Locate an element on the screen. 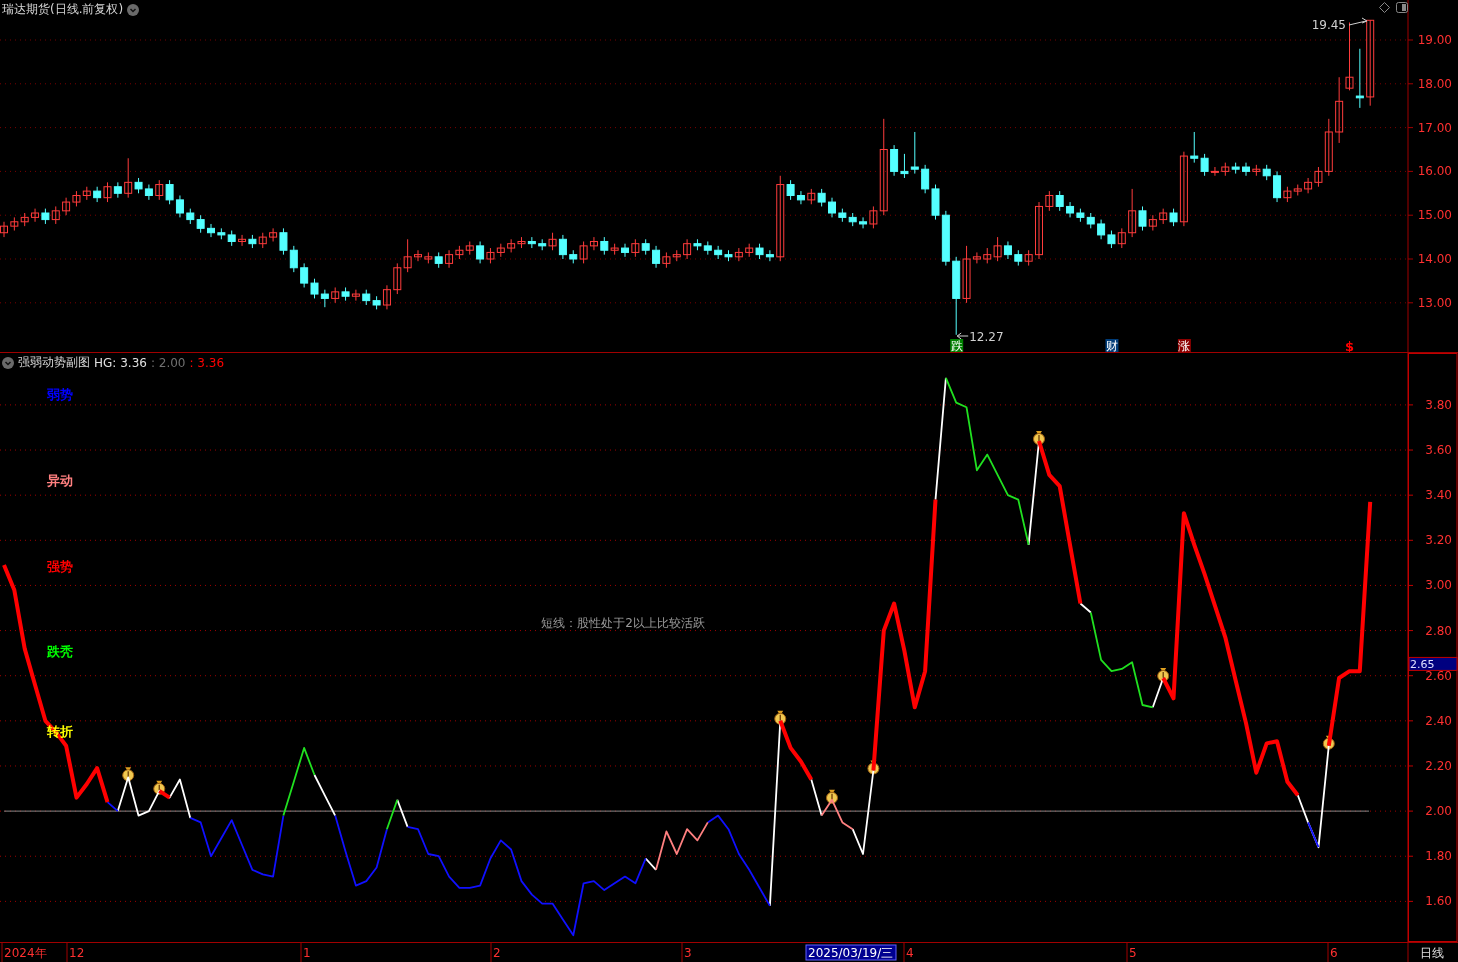 This screenshot has height=962, width=1458. time-axis-label: 2024年 is located at coordinates (25, 953).